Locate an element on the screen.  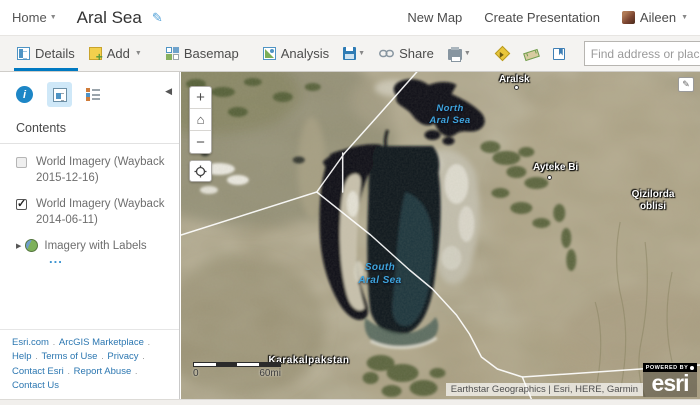
contents-heading: Contents is located at coordinates (41, 128).